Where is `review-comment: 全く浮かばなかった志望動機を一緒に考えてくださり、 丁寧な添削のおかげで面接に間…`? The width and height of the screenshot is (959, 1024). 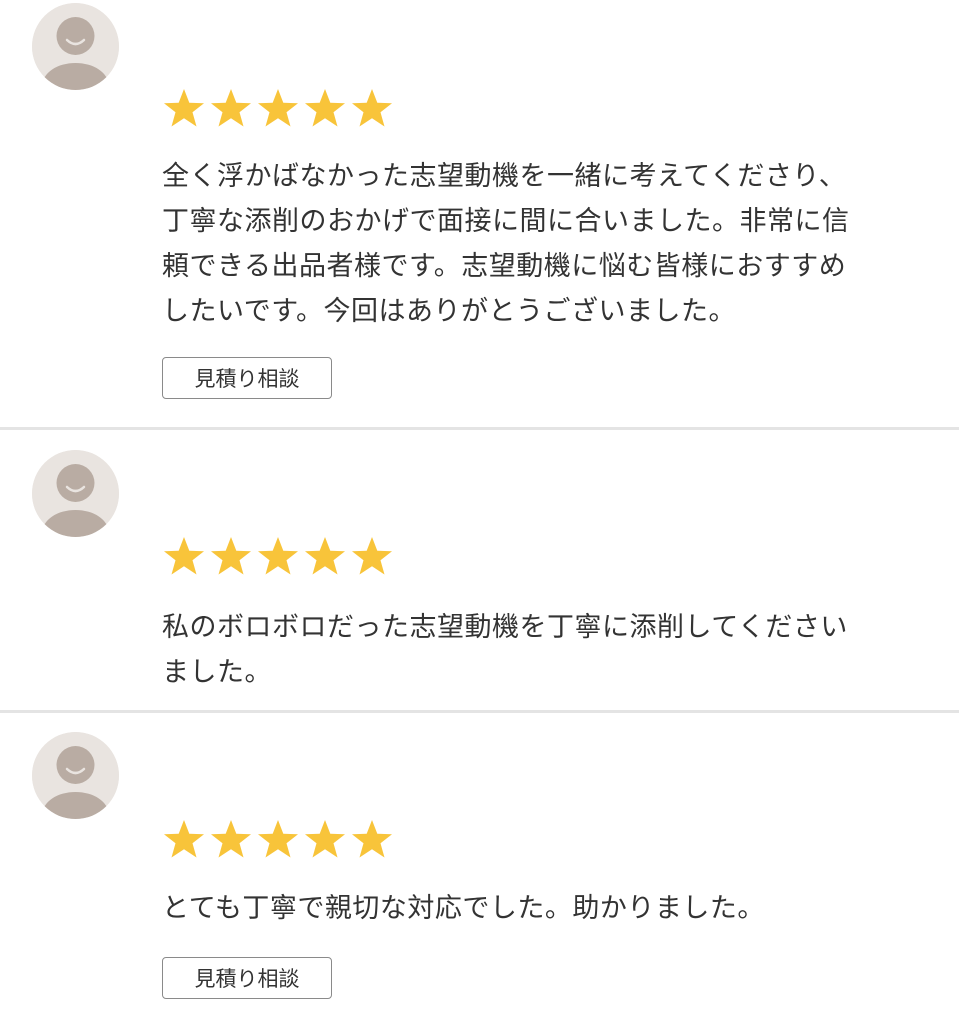
review-comment: 全く浮かばなかった志望動機を一緒に考えてくださり、 丁寧な添削のおかげで面接に間… is located at coordinates (506, 244).